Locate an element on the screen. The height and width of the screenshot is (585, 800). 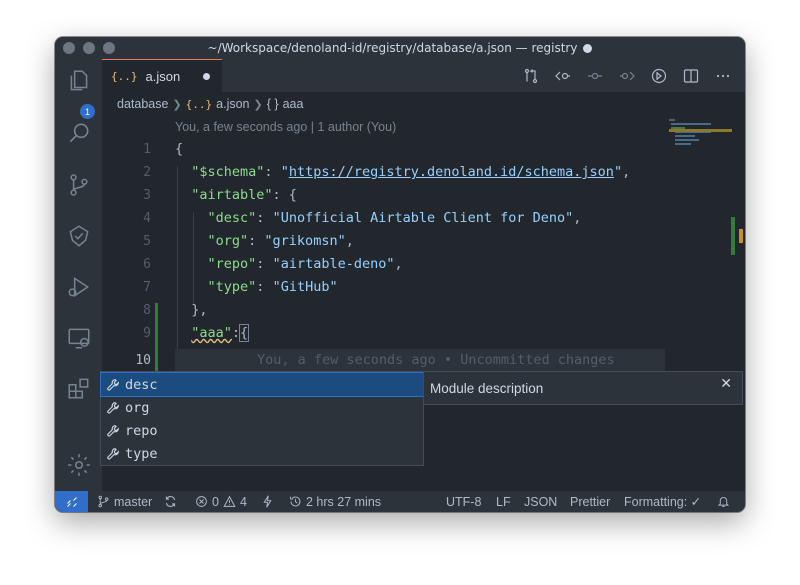
encoding-status: UTF-8 is located at coordinates (463, 501).